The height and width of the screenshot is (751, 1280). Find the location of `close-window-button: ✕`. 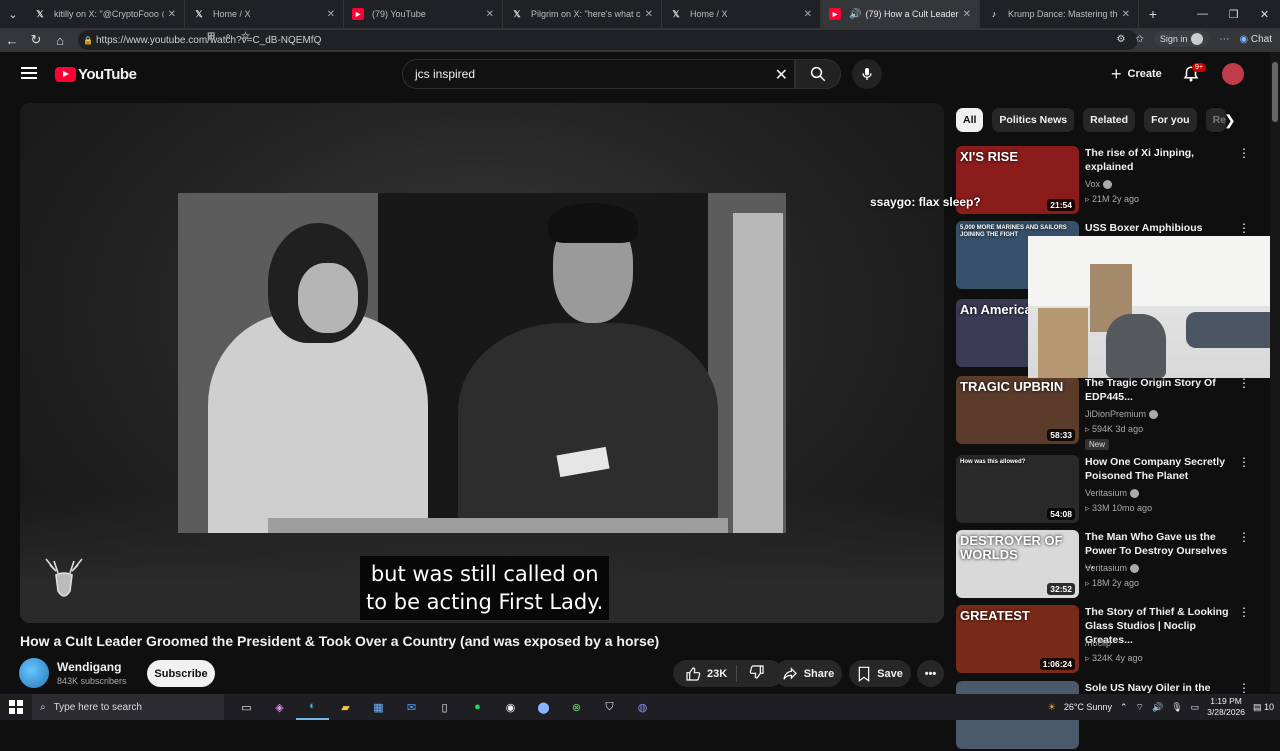

close-window-button: ✕ is located at coordinates (1264, 14).